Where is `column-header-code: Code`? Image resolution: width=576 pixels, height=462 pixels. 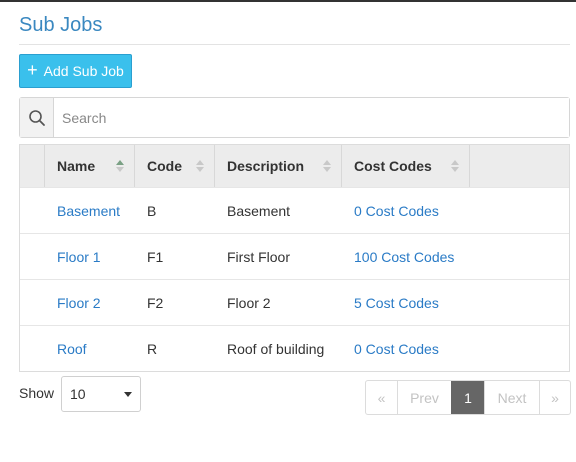
column-header-code: Code is located at coordinates (175, 166).